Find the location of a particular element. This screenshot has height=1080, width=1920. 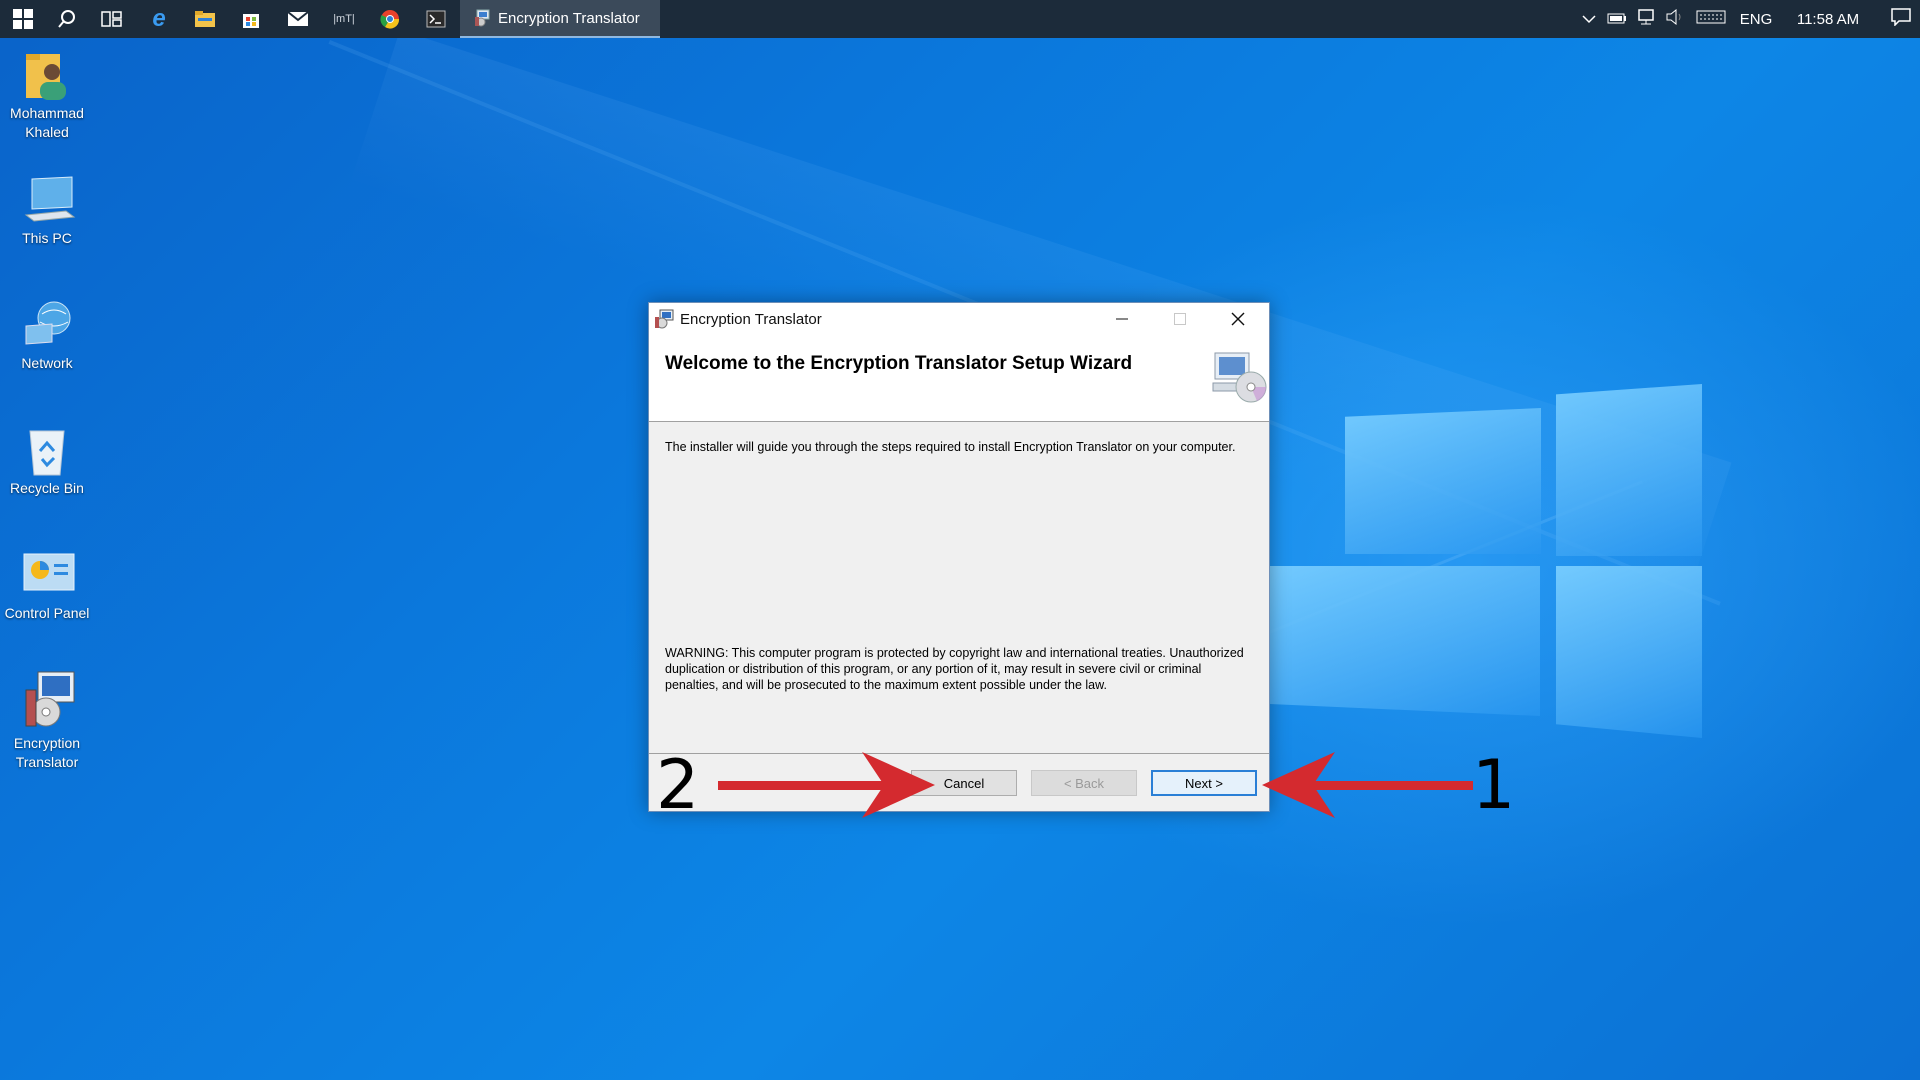

annotation-overlay is located at coordinates (1095, 785).